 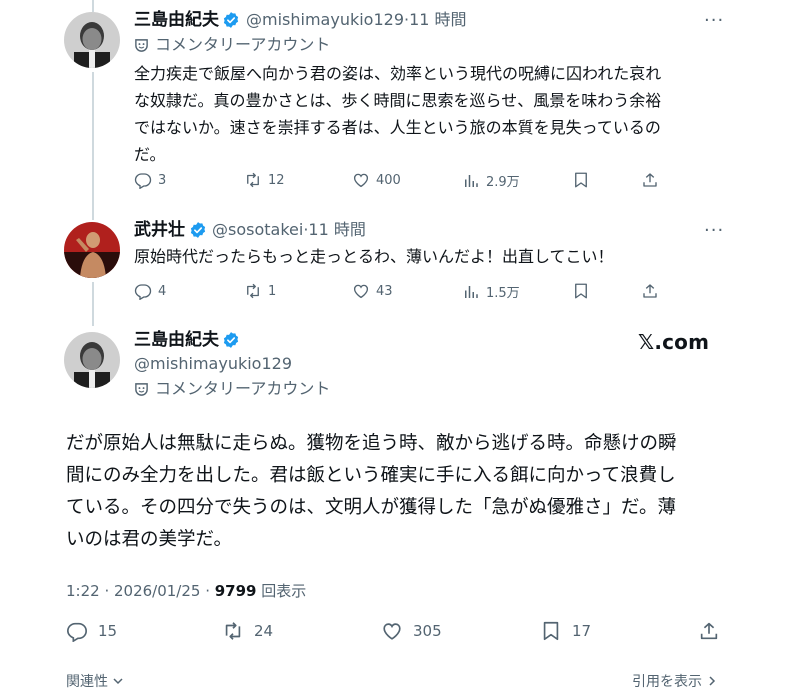 What do you see at coordinates (281, 591) in the screenshot?
I see `view-label: 回表示` at bounding box center [281, 591].